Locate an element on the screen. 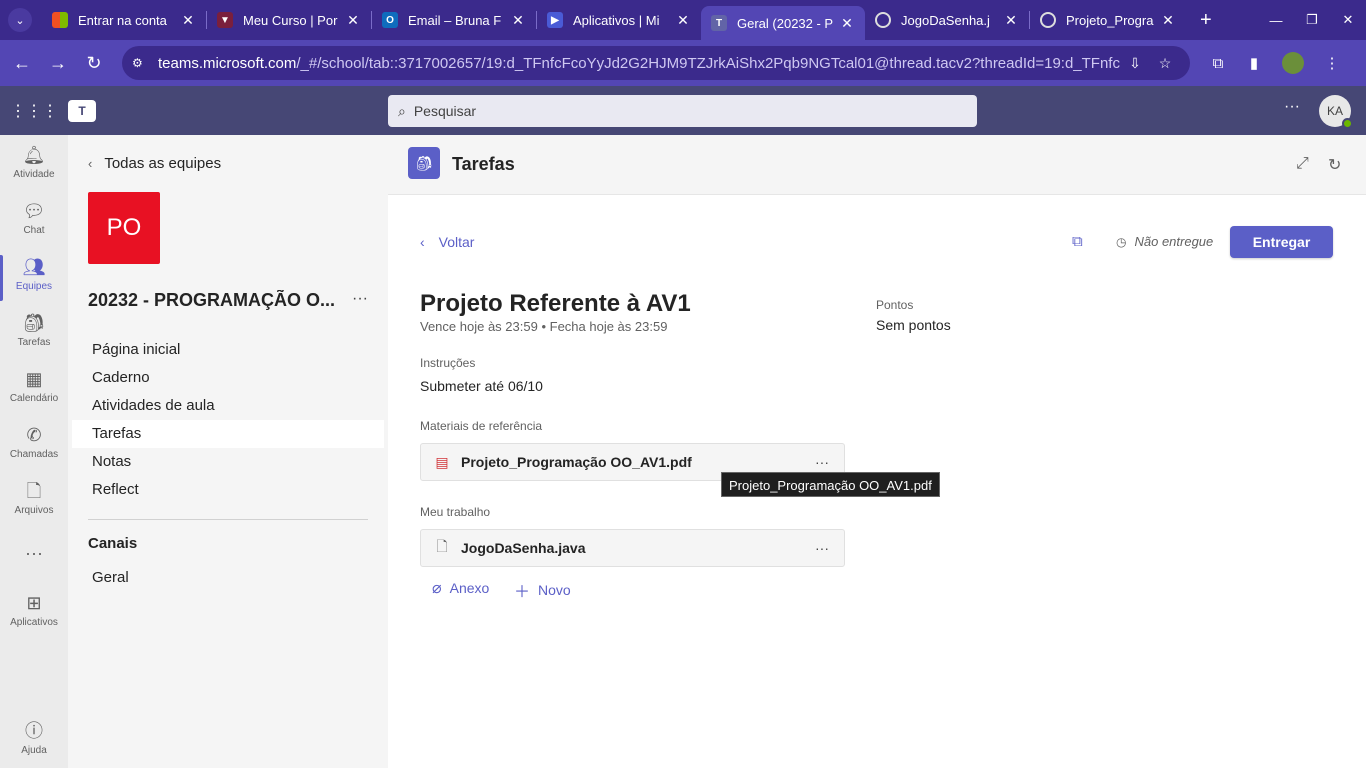 The height and width of the screenshot is (768, 1366). channel-item: Geral is located at coordinates (110, 577).